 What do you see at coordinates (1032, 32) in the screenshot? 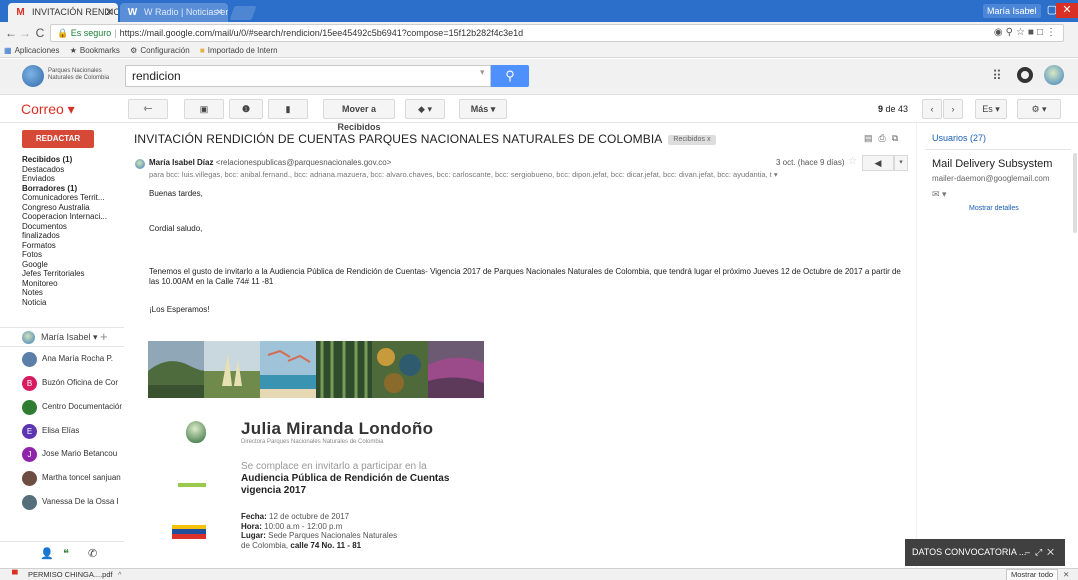
I see `extension-icon: ■` at bounding box center [1032, 32].